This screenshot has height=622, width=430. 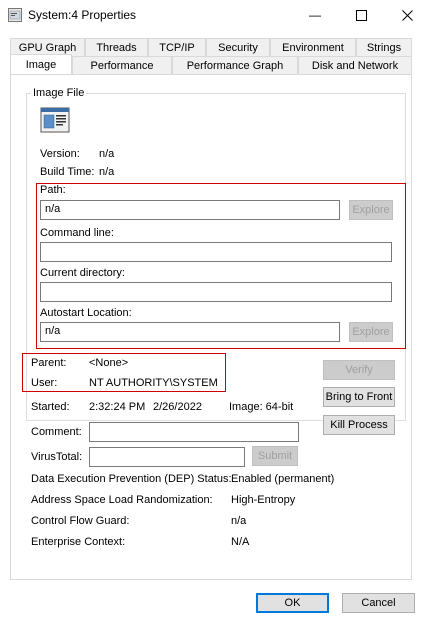 I want to click on virustotal-label: VirusTotal:, so click(x=57, y=457).